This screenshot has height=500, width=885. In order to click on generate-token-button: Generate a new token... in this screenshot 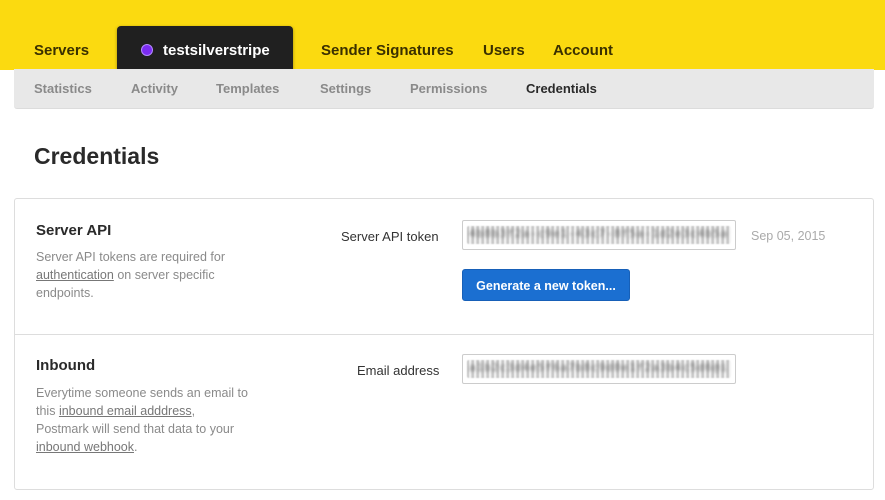, I will do `click(546, 285)`.